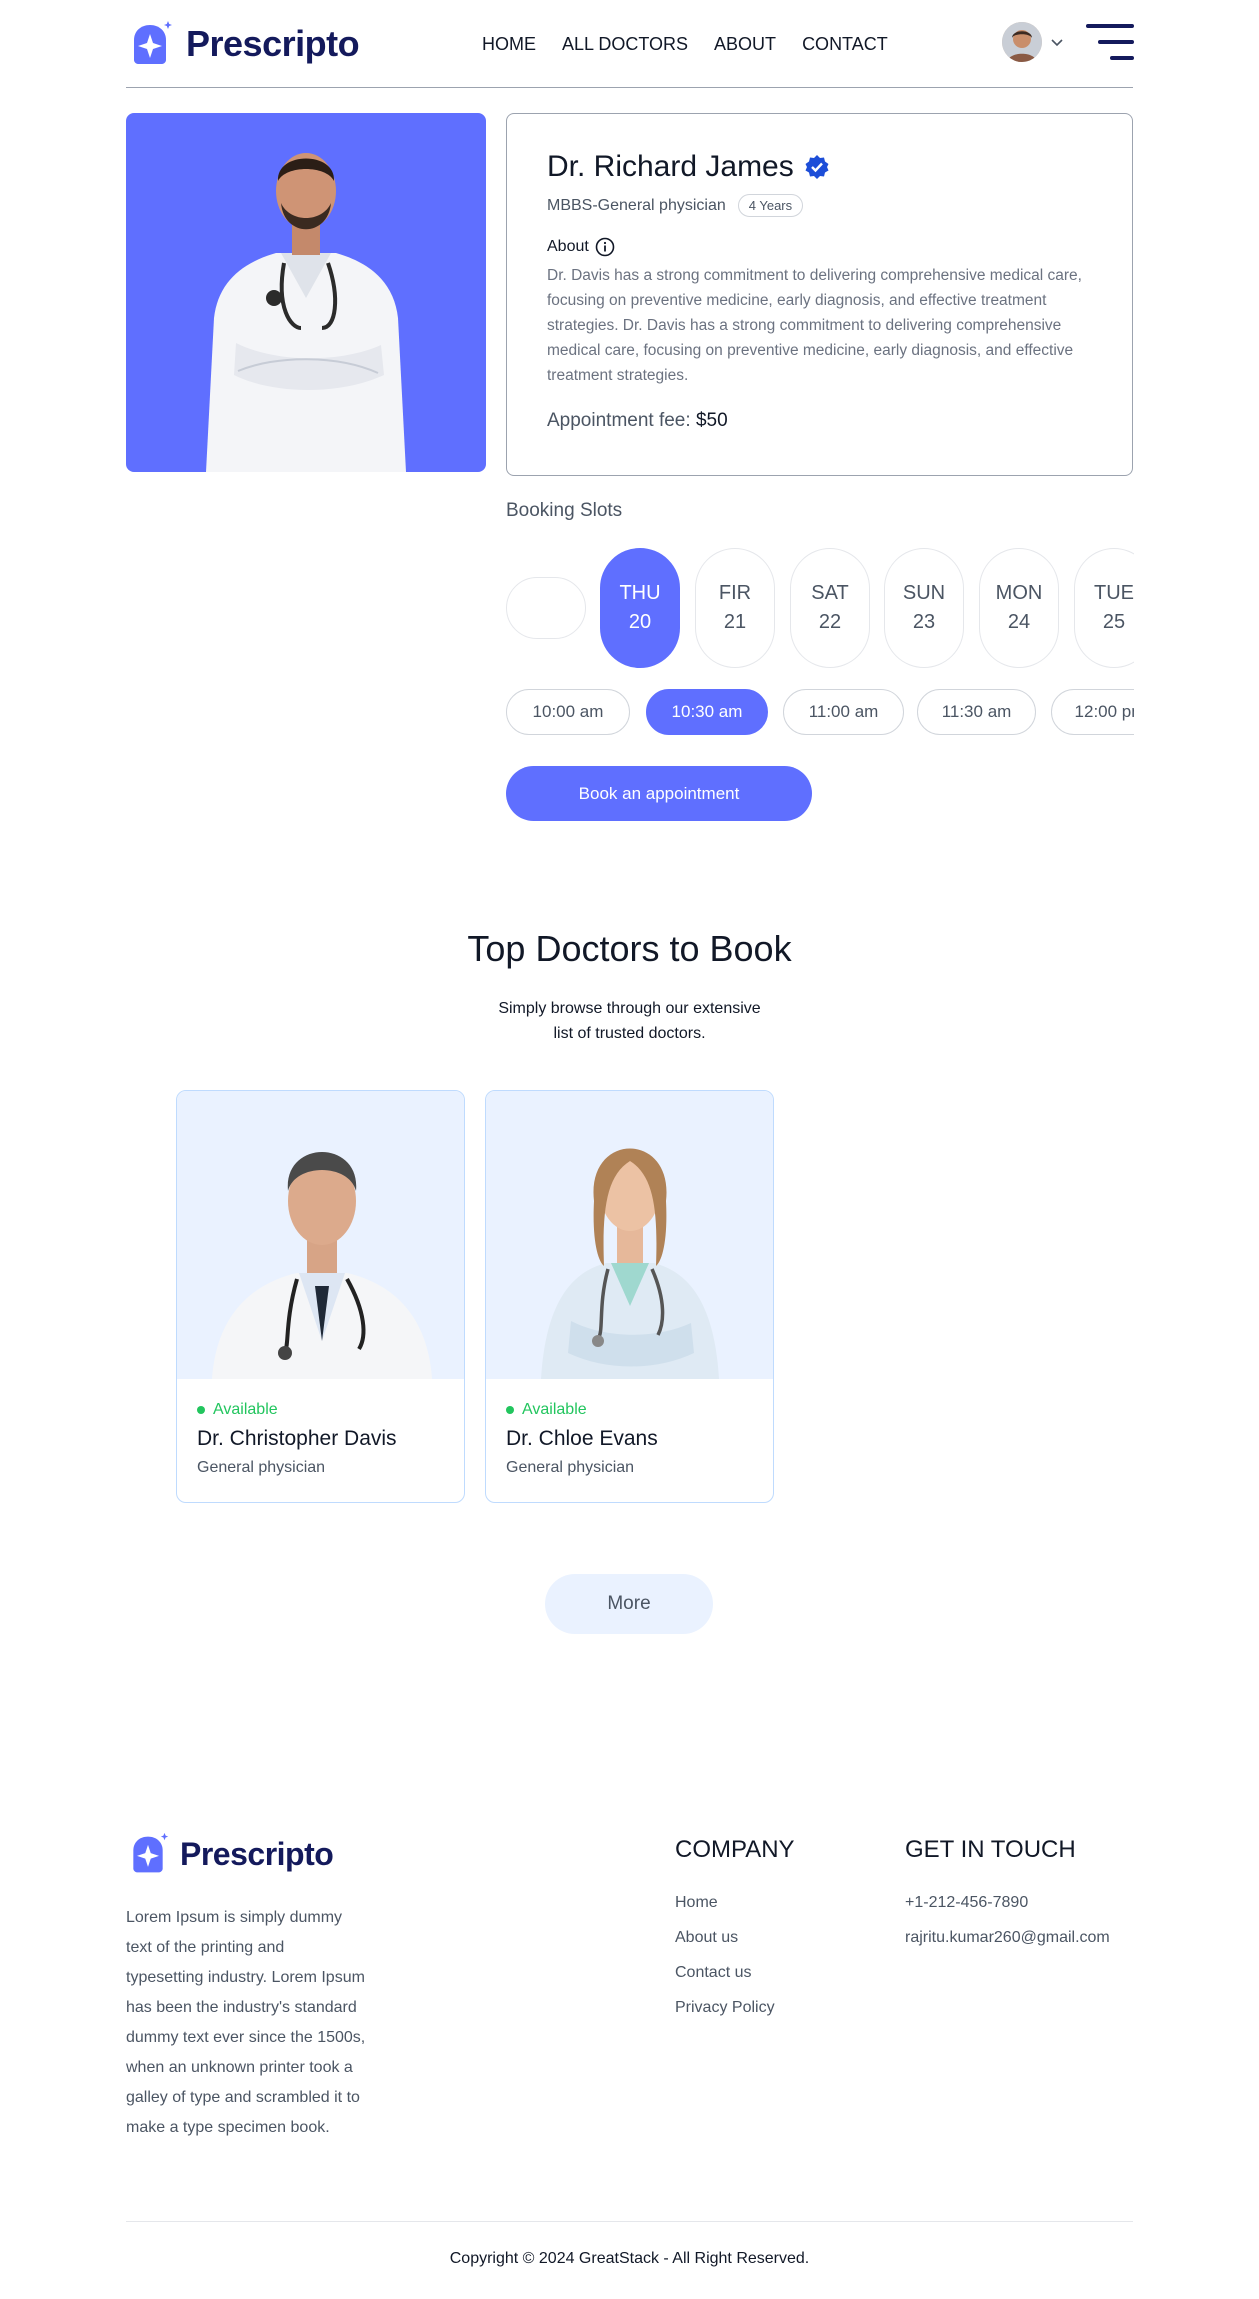 Image resolution: width=1259 pixels, height=2299 pixels. I want to click on profile-menu, so click(1033, 42).